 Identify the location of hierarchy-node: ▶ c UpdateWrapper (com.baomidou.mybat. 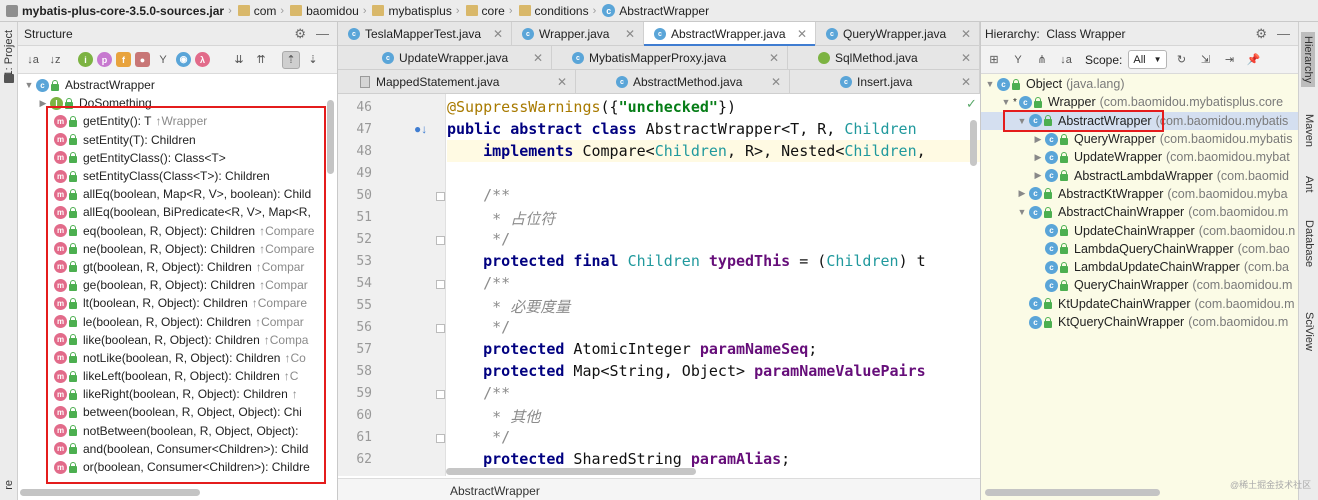
(1139, 157).